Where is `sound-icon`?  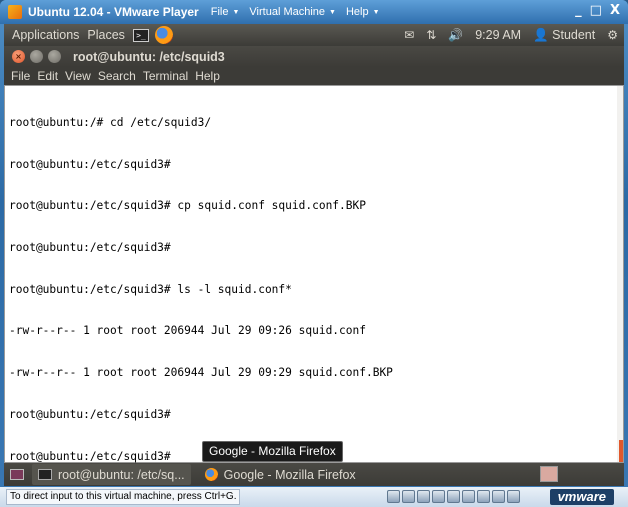 sound-icon is located at coordinates (483, 496).